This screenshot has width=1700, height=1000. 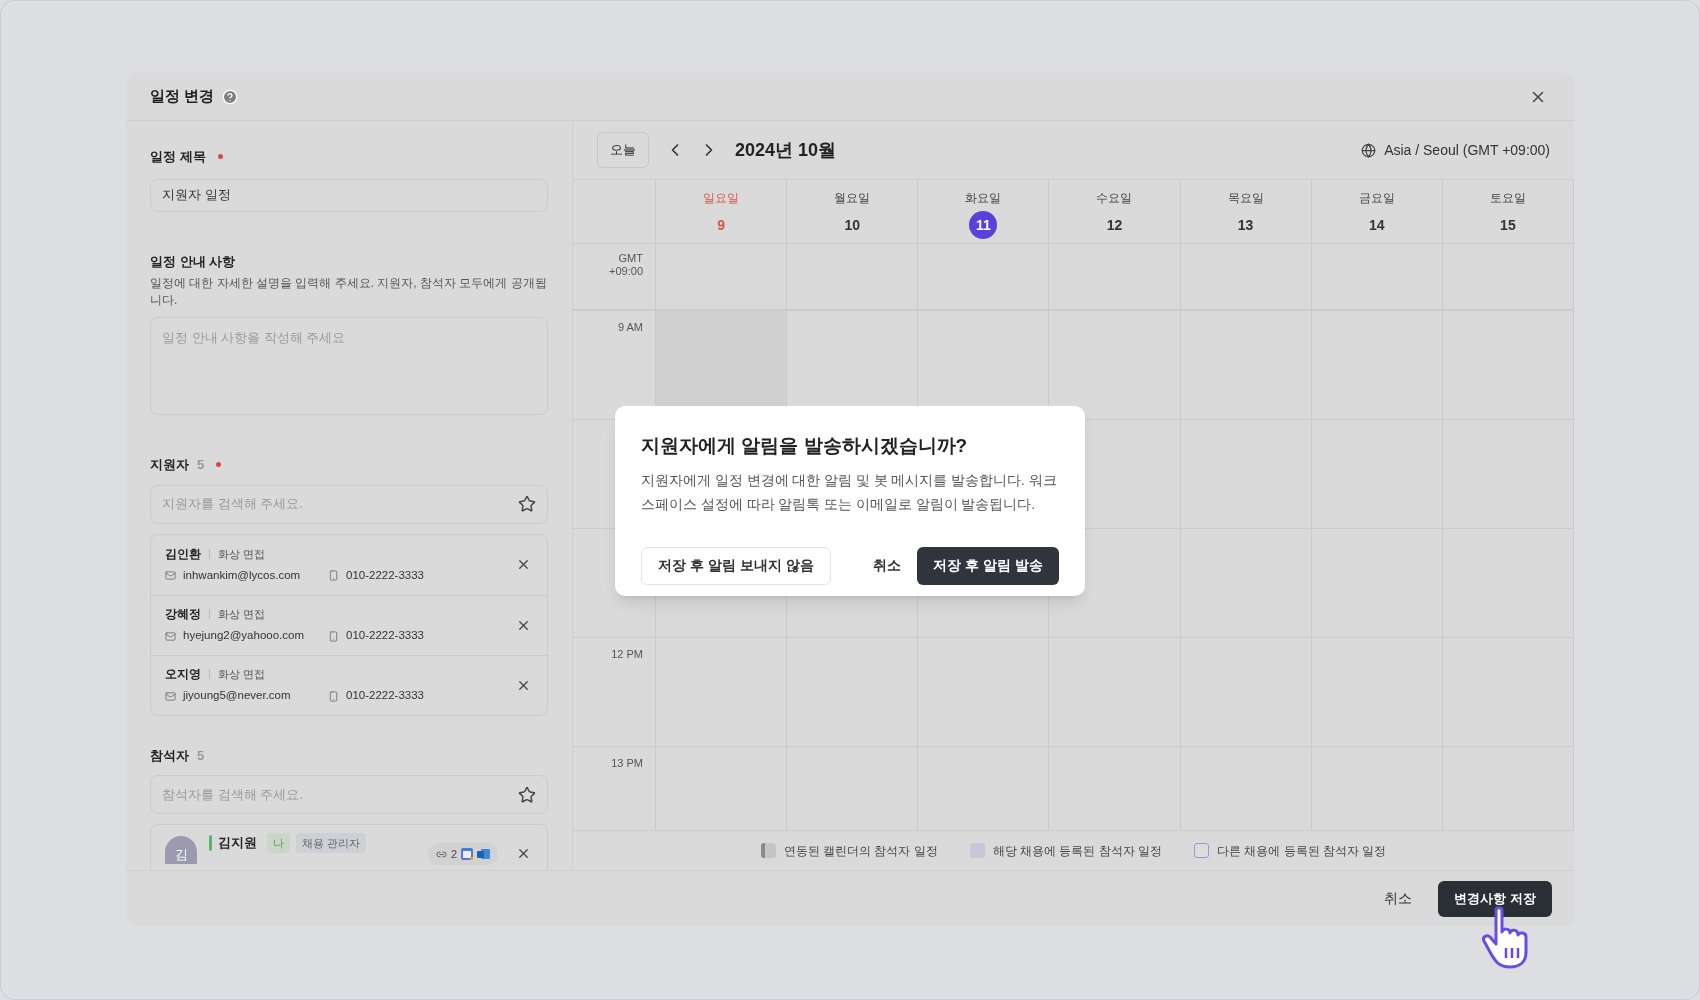 What do you see at coordinates (244, 636) in the screenshot?
I see `email-text: hyejung2@yahooo.com` at bounding box center [244, 636].